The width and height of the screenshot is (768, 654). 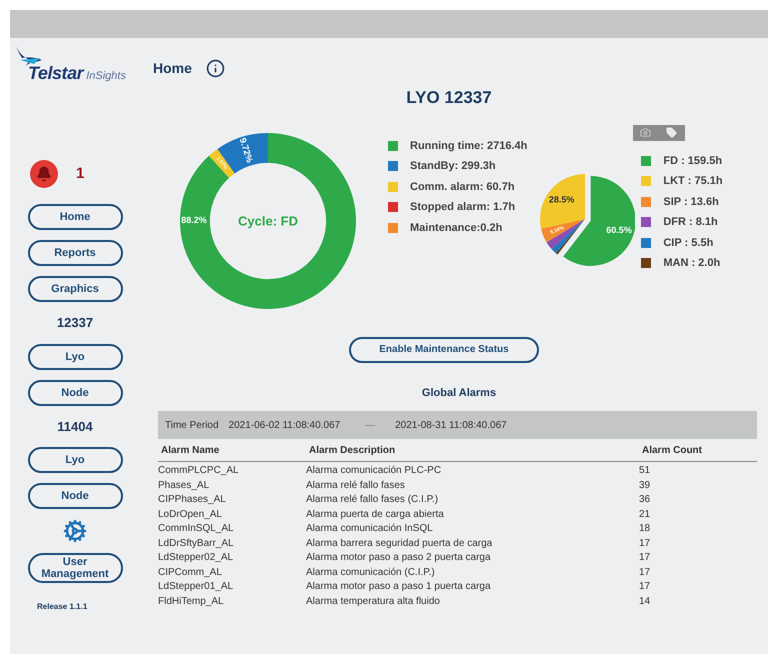 What do you see at coordinates (352, 451) in the screenshot?
I see `column-header: Alarm Description` at bounding box center [352, 451].